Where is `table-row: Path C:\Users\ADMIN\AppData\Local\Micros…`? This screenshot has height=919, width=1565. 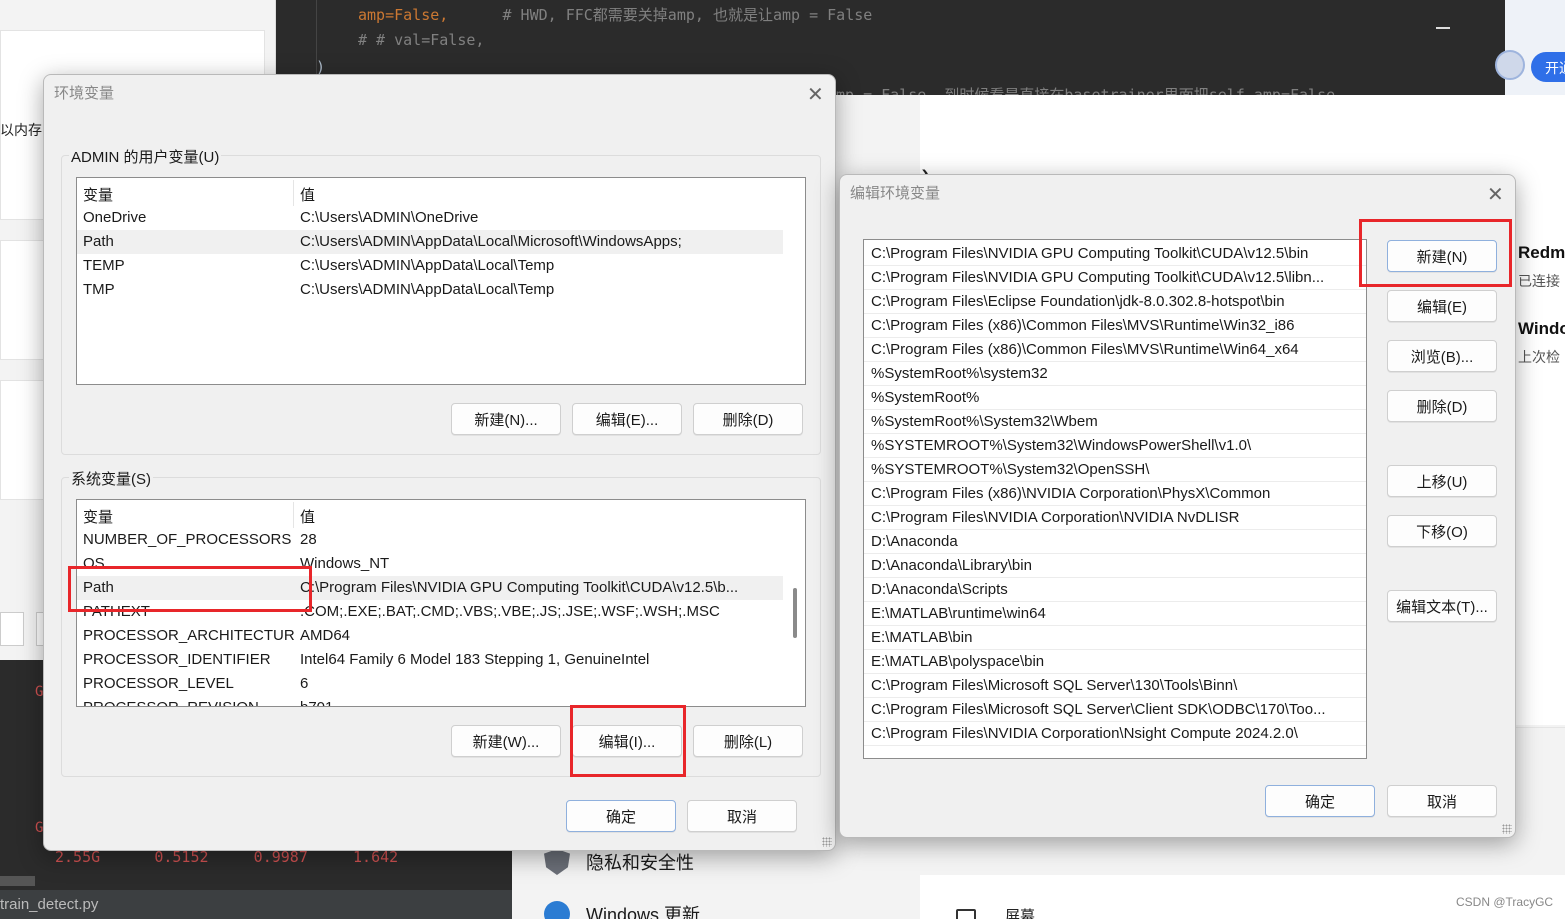 table-row: Path C:\Users\ADMIN\AppData\Local\Micros… is located at coordinates (430, 242).